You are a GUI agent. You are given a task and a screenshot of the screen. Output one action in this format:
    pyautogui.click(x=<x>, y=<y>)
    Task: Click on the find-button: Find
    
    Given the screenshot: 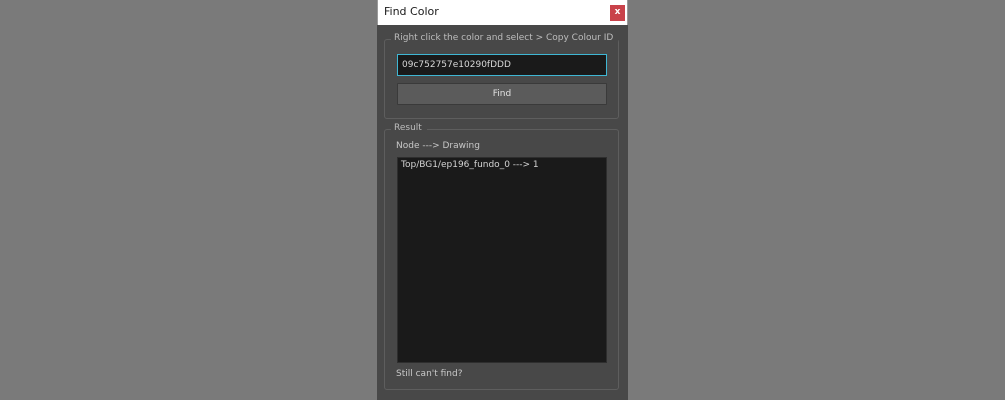 What is the action you would take?
    pyautogui.click(x=502, y=94)
    